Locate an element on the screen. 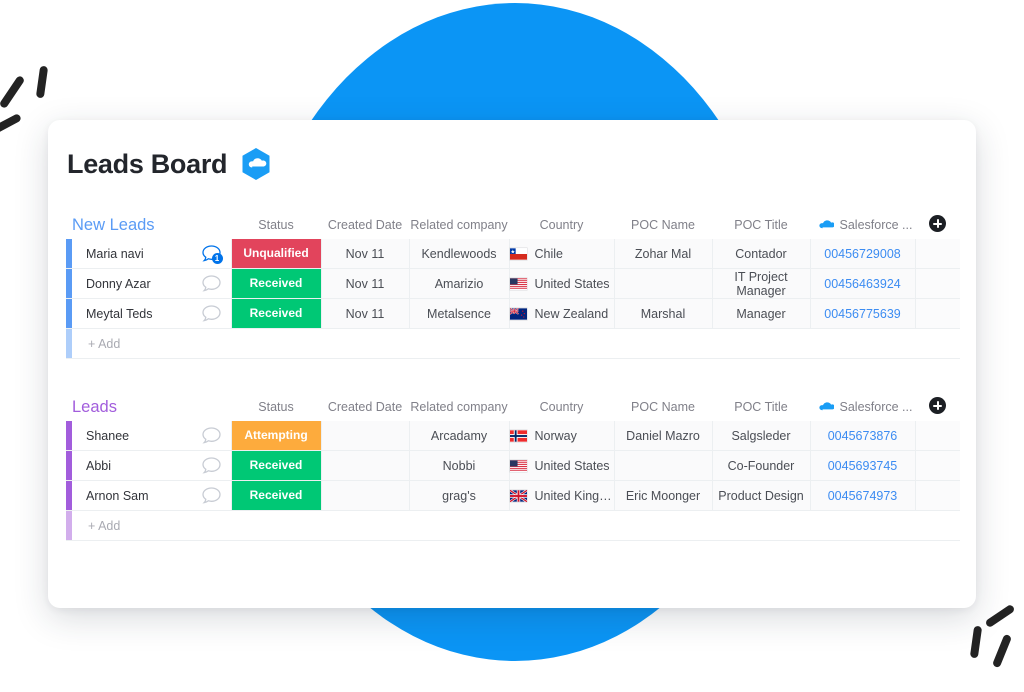 This screenshot has height=692, width=1024. decorative-dash is located at coordinates (1002, 651).